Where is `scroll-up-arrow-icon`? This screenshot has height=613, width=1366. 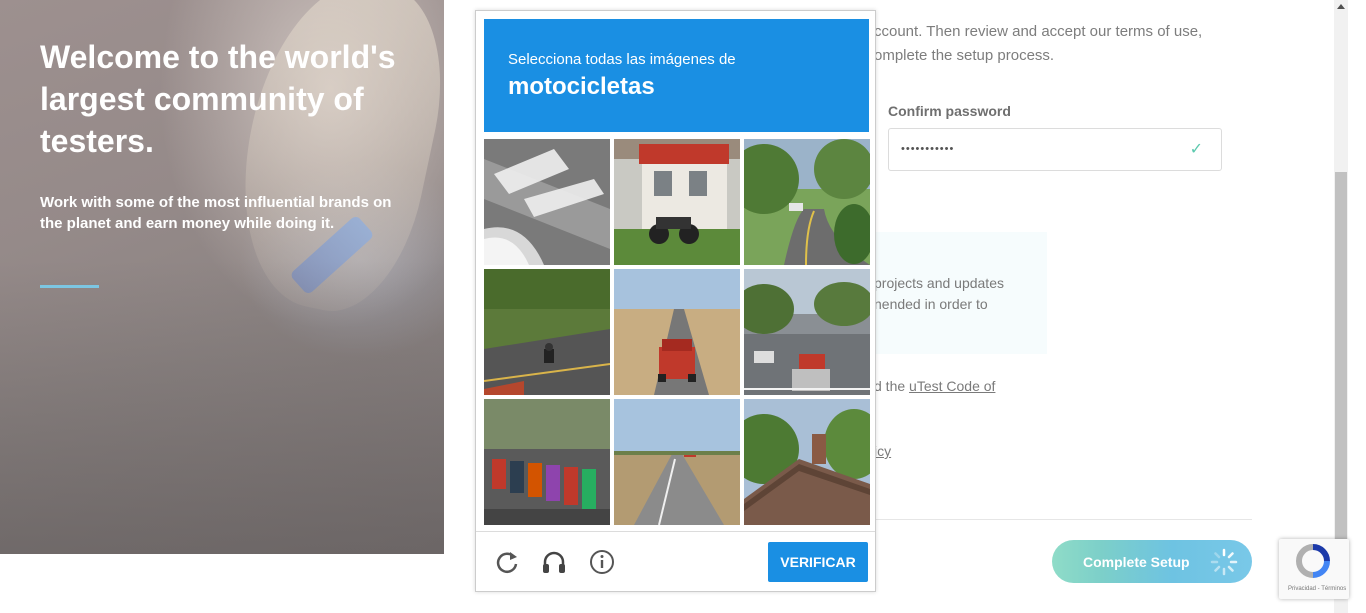
scroll-up-arrow-icon is located at coordinates (1341, 6).